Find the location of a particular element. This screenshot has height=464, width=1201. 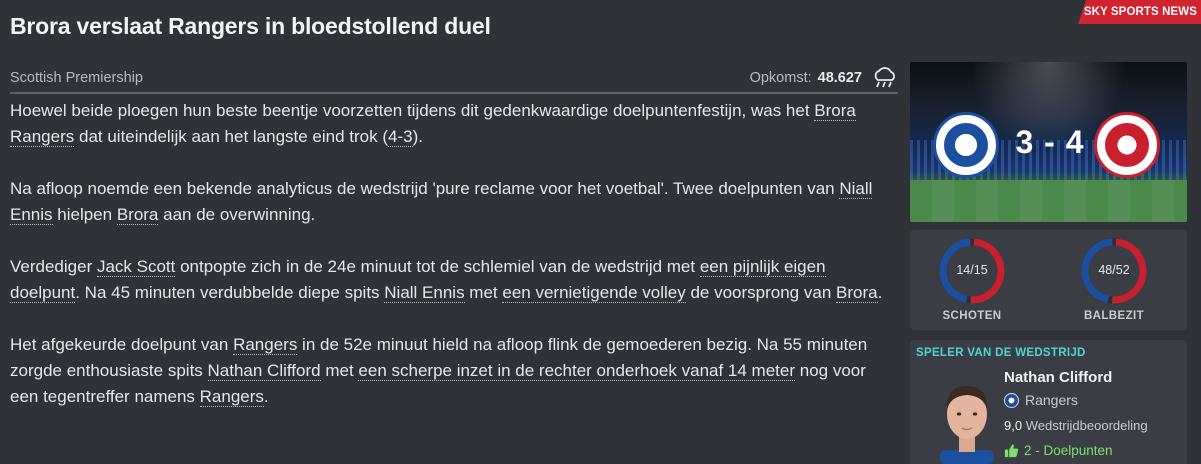

pitch-background is located at coordinates (1048, 201).